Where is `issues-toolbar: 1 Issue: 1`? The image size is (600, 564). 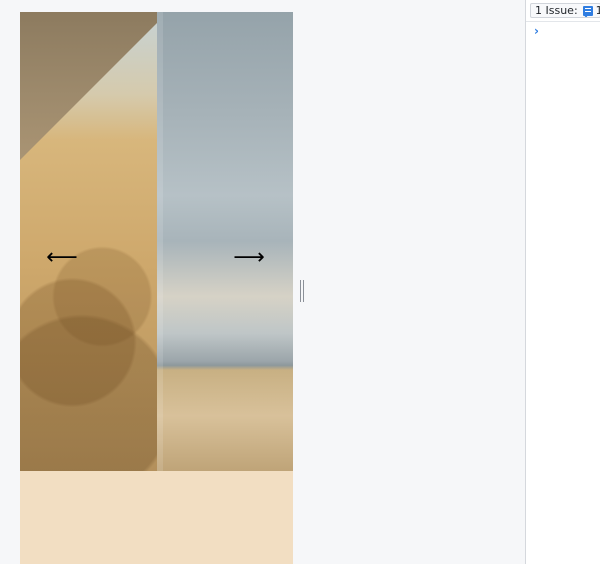
issues-toolbar: 1 Issue: 1 is located at coordinates (563, 11).